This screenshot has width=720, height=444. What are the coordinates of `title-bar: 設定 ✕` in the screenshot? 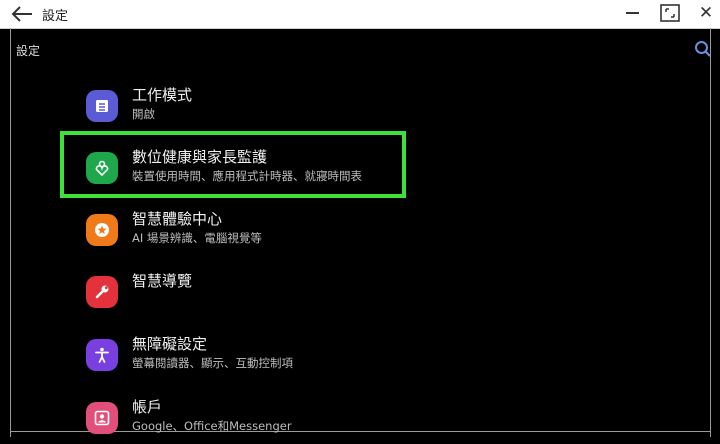 It's located at (360, 14).